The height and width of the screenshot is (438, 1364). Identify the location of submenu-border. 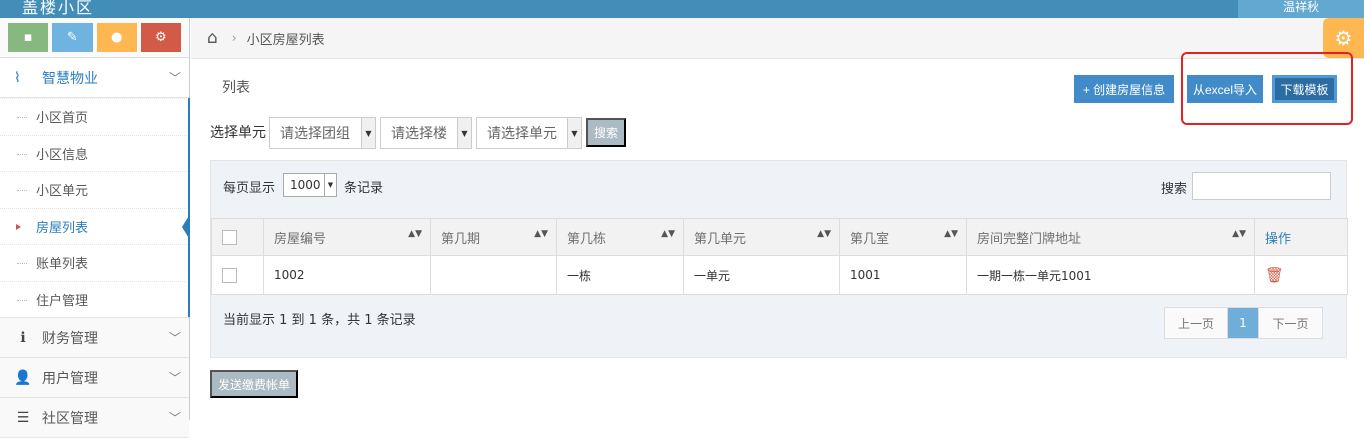
(189, 207).